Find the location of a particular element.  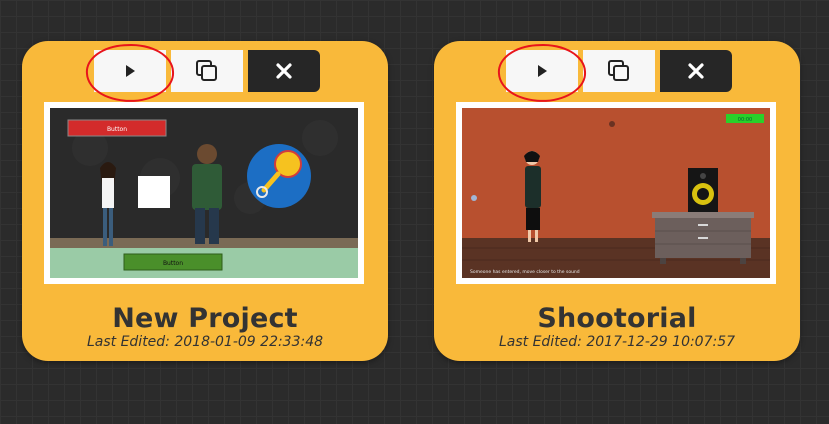

dresser is located at coordinates (703, 238).